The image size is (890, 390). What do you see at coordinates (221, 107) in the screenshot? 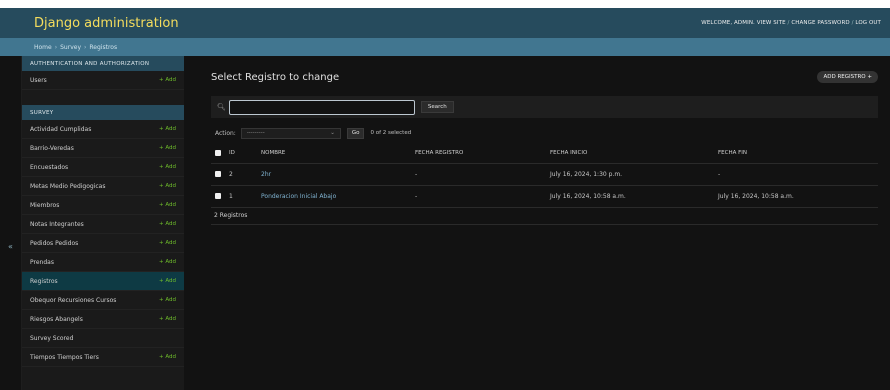
I see `search-icon: 🔍︎` at bounding box center [221, 107].